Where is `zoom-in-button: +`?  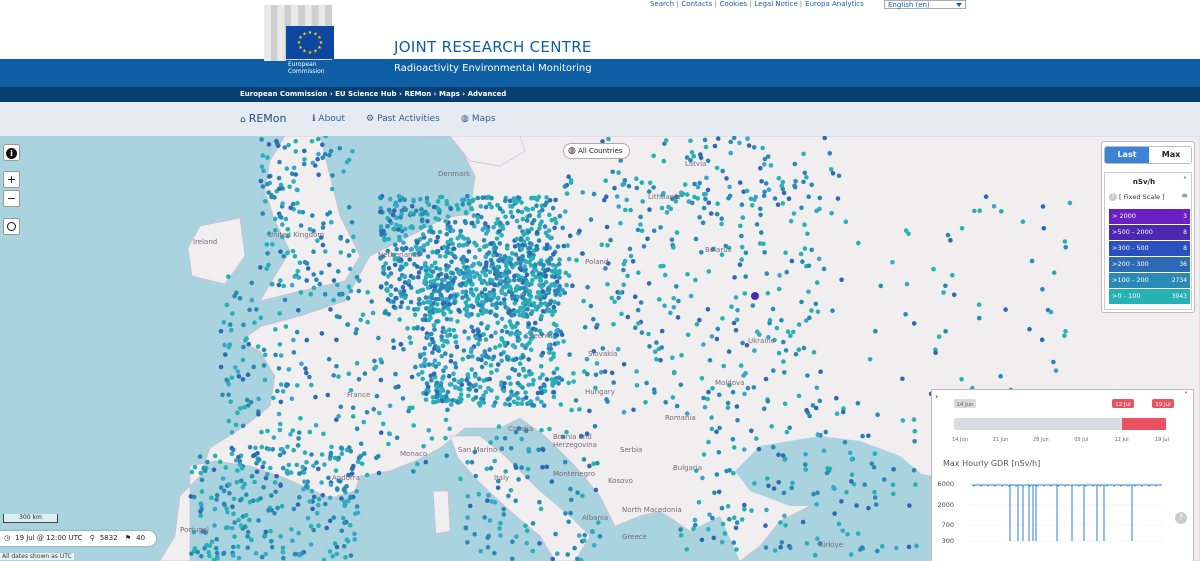 zoom-in-button: + is located at coordinates (11, 179).